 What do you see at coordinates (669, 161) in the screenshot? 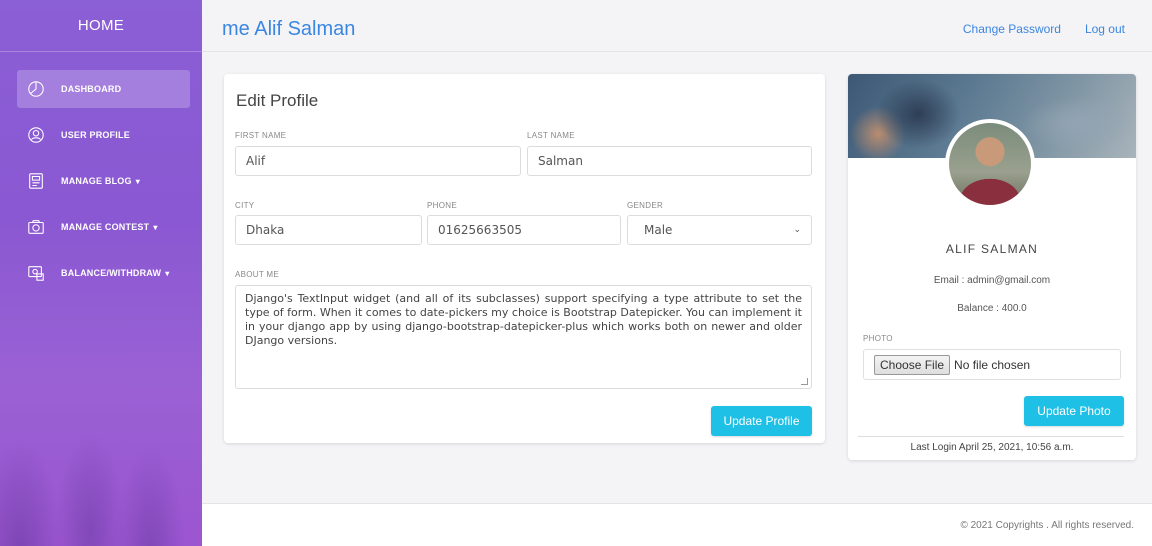
I see `last-name-field: Salman` at bounding box center [669, 161].